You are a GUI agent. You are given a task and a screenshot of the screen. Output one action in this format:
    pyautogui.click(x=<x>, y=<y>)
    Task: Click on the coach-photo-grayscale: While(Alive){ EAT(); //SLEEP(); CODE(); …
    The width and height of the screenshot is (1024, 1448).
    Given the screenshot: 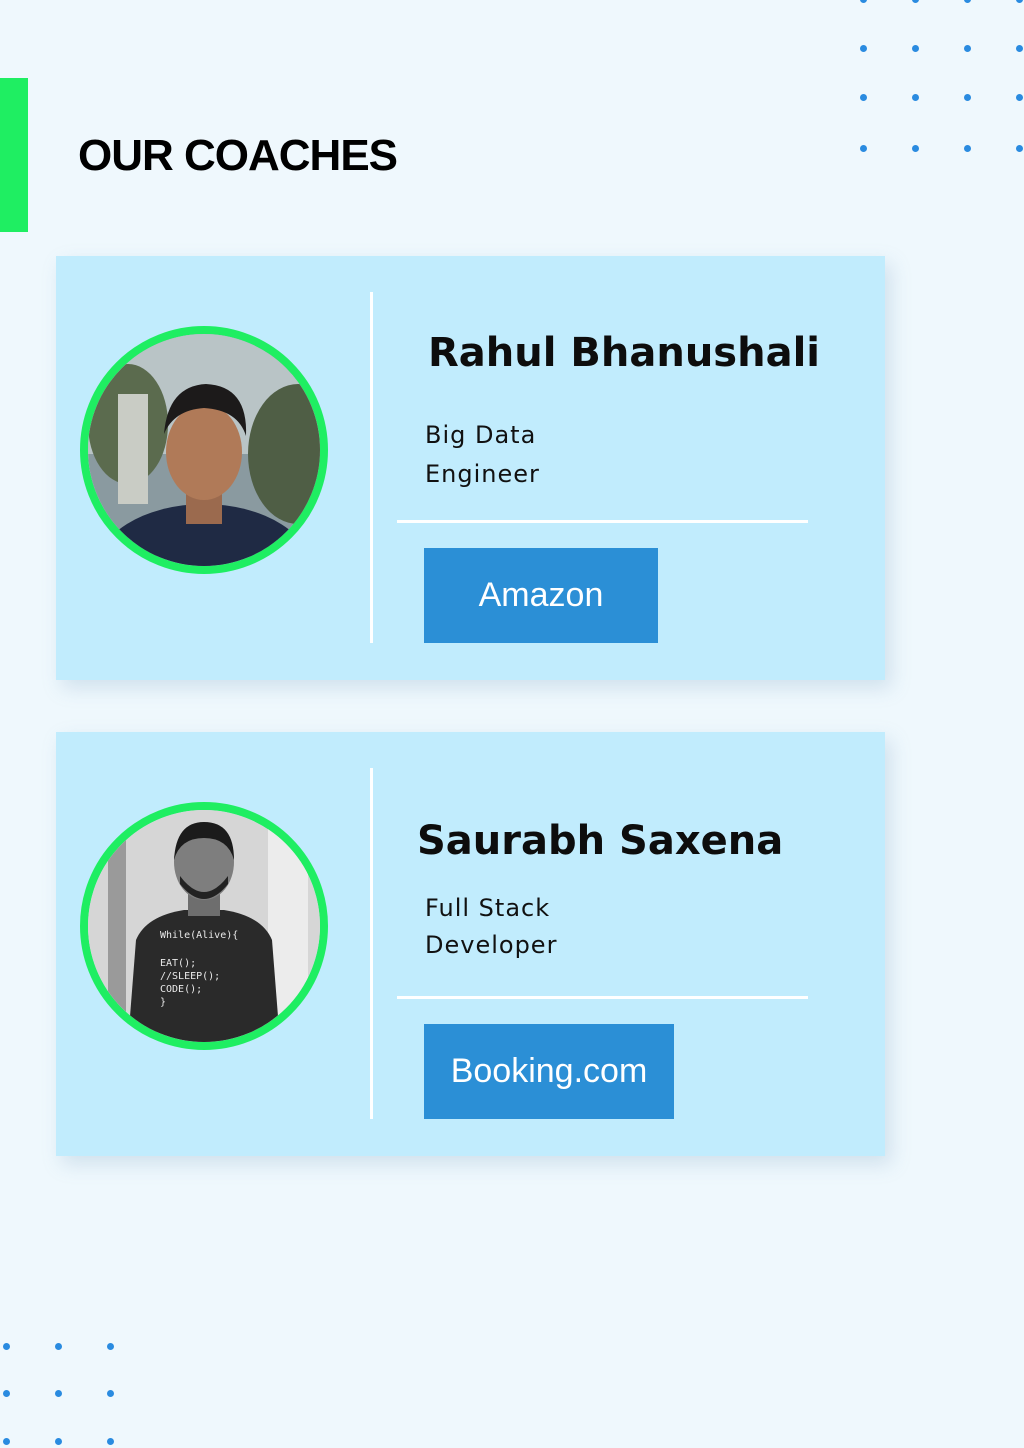 What is the action you would take?
    pyautogui.click(x=204, y=926)
    